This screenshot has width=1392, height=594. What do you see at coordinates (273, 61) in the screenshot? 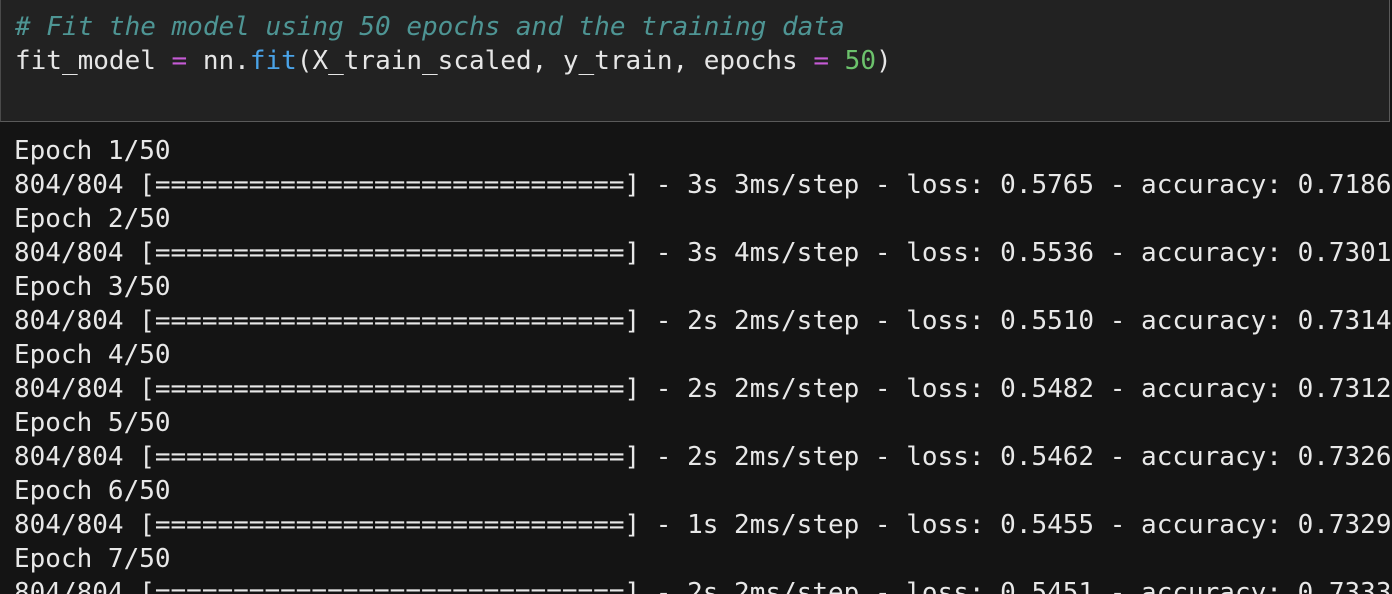
I see `function-name: fit` at bounding box center [273, 61].